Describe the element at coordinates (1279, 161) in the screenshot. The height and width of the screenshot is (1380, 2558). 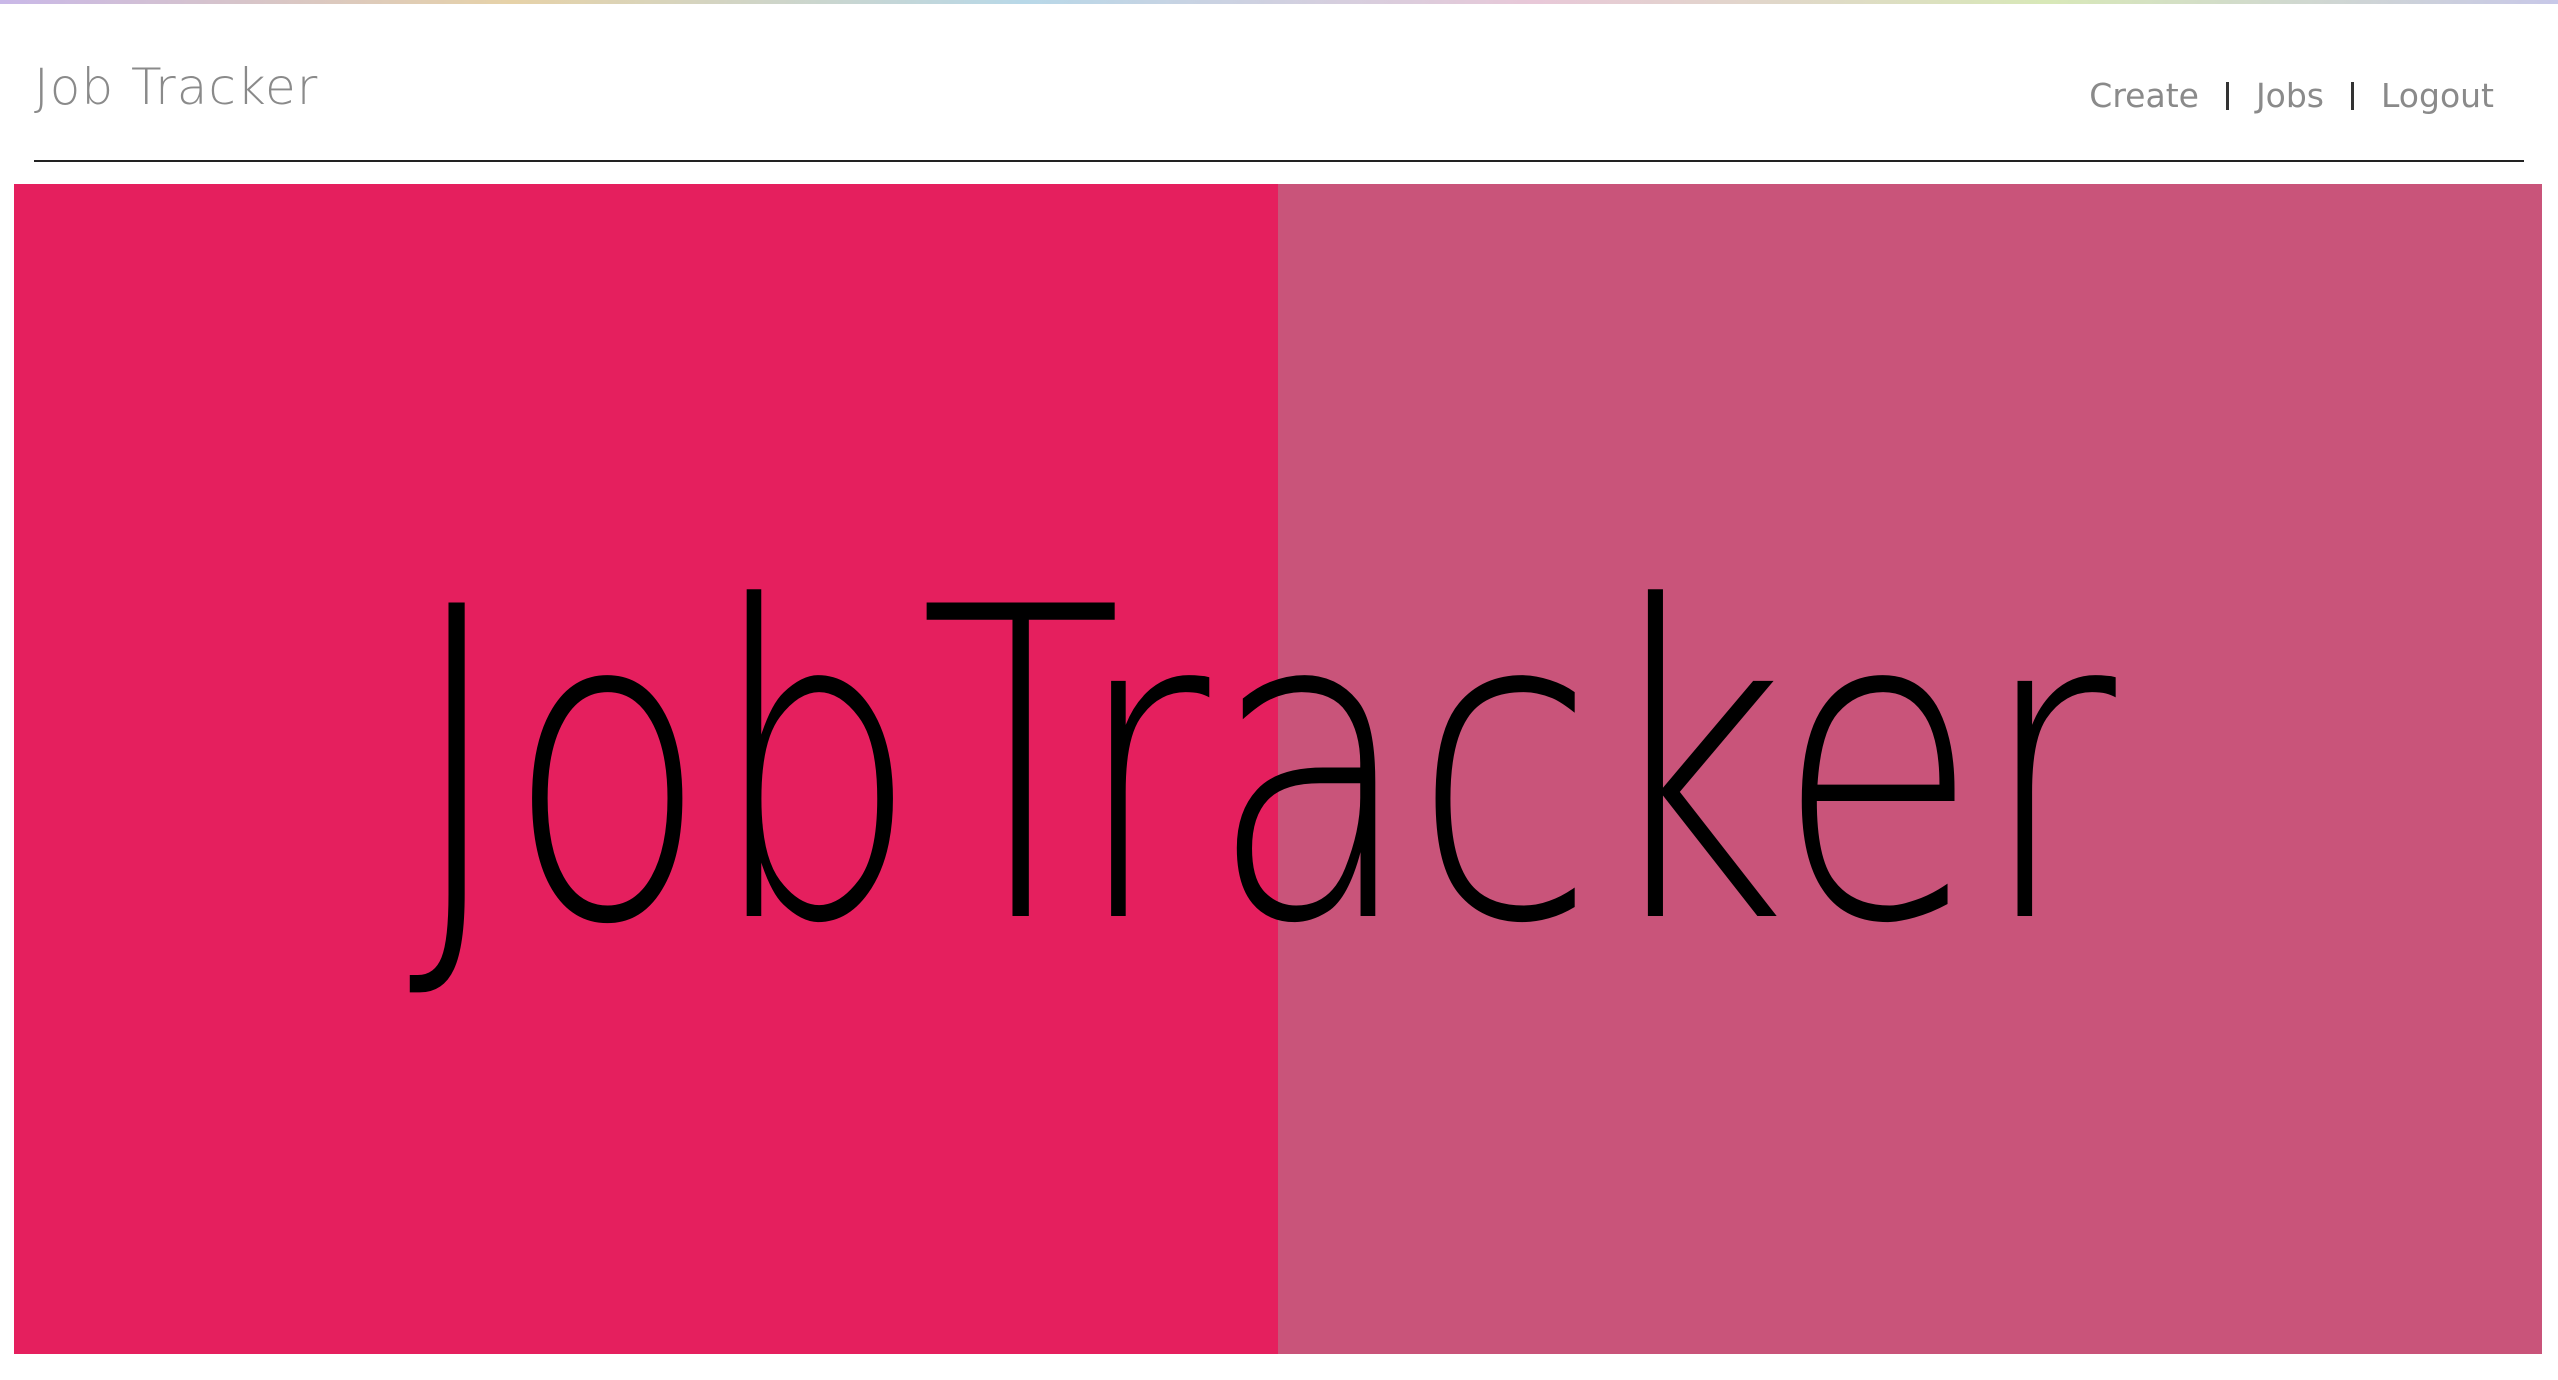
I see `header-divider` at that location.